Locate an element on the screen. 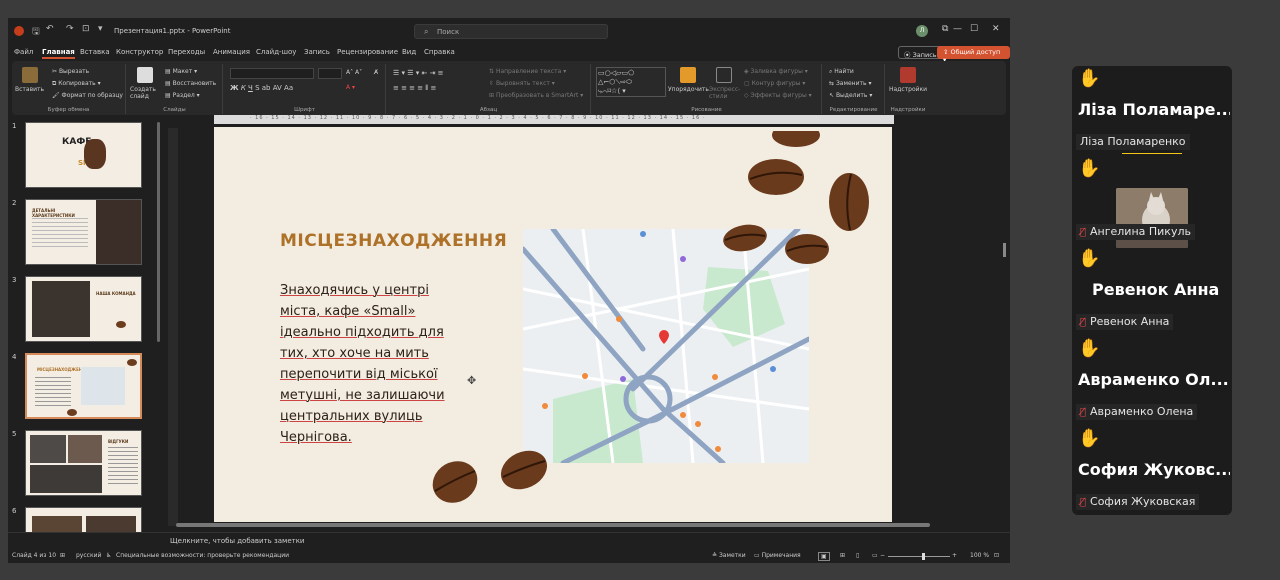 The width and height of the screenshot is (1280, 580). font-color-icon: A ▾ is located at coordinates (350, 87).